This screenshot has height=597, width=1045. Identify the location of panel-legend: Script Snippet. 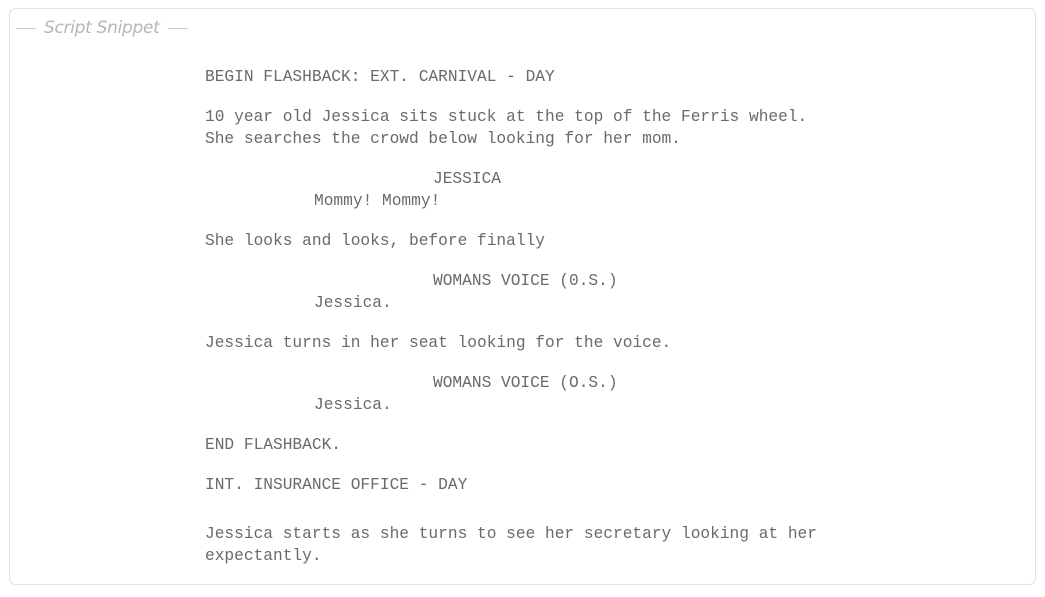
(102, 28).